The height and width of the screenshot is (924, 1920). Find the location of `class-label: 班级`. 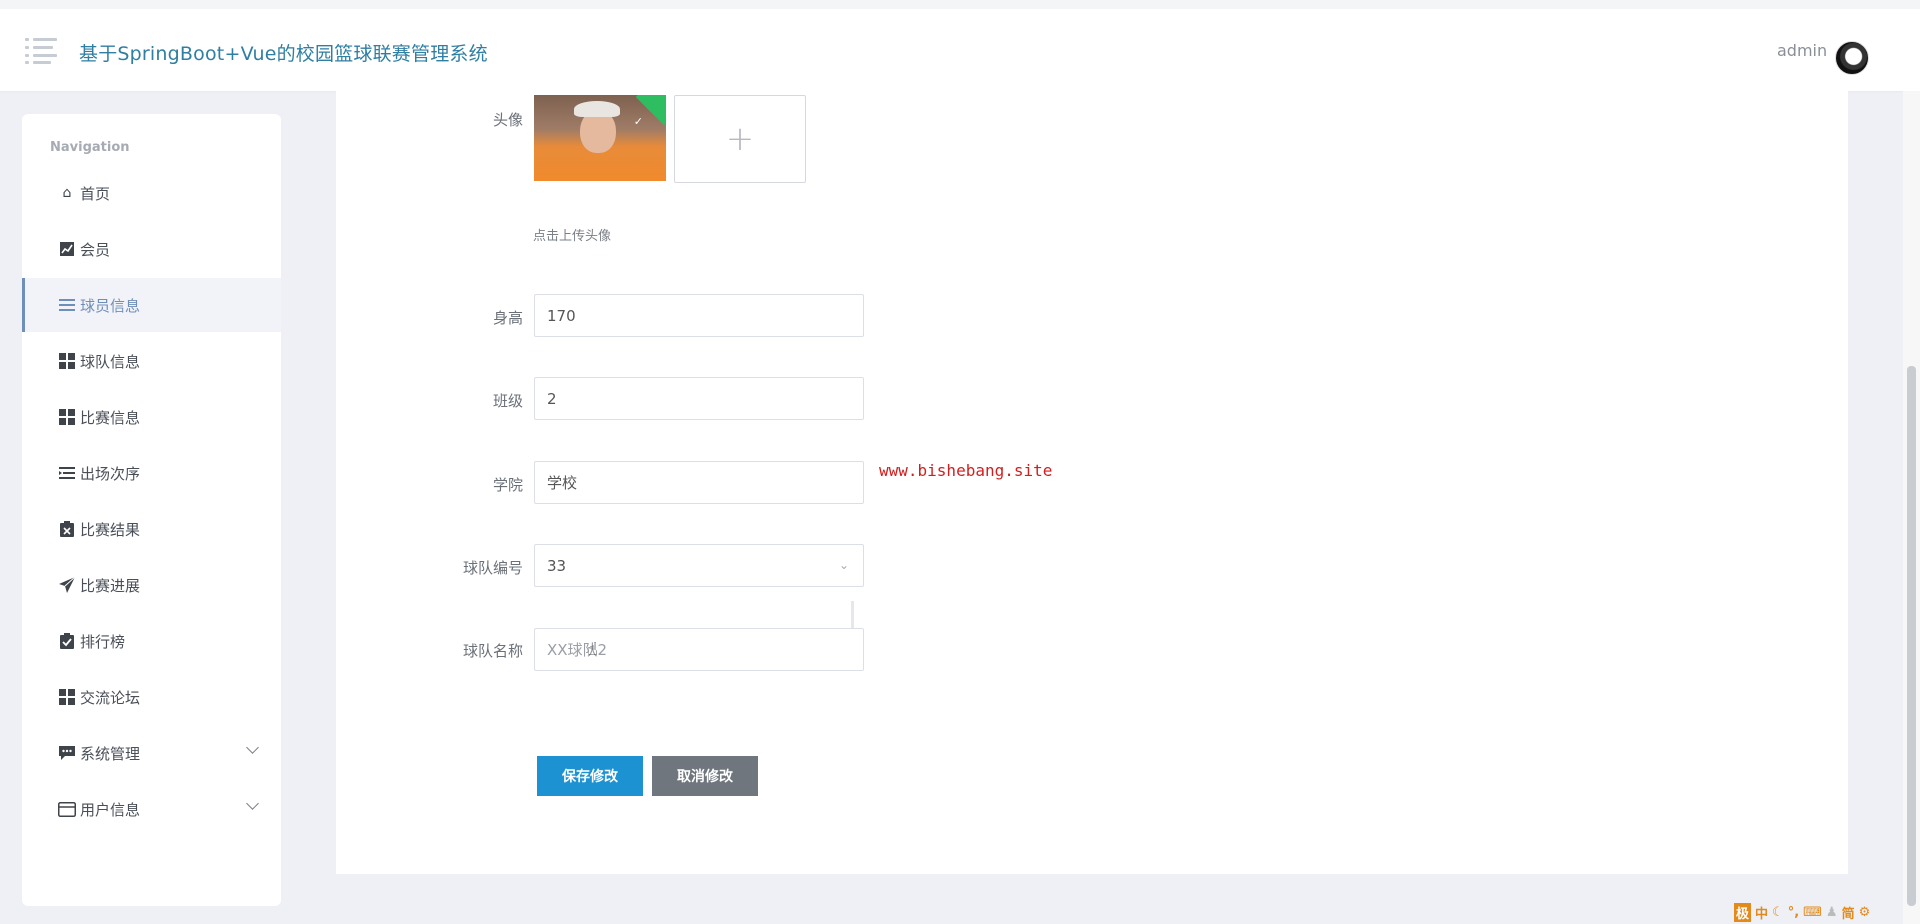

class-label: 班级 is located at coordinates (507, 401).